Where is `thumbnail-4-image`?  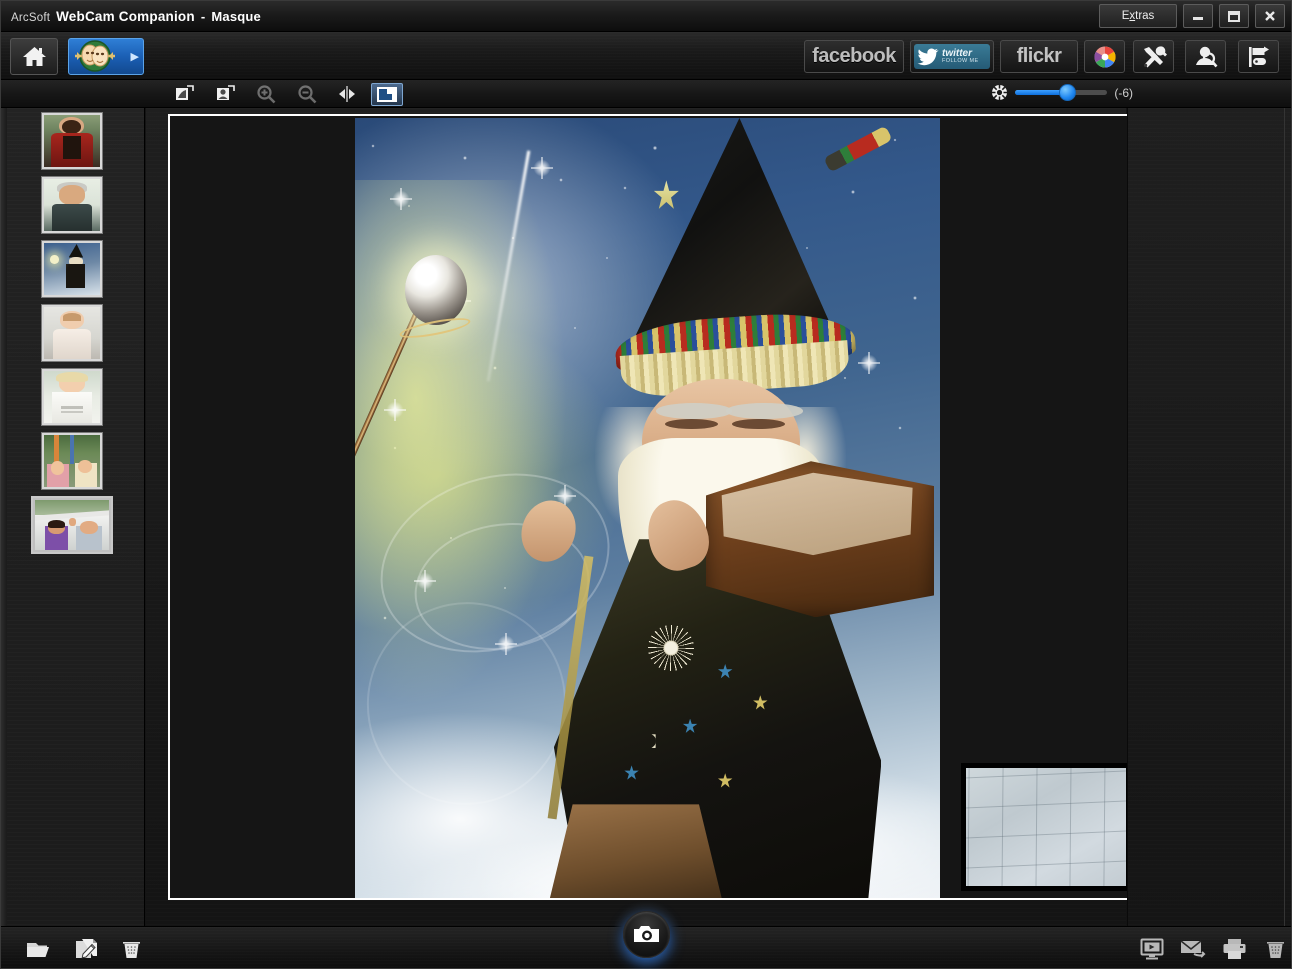
thumbnail-4-image is located at coordinates (72, 333).